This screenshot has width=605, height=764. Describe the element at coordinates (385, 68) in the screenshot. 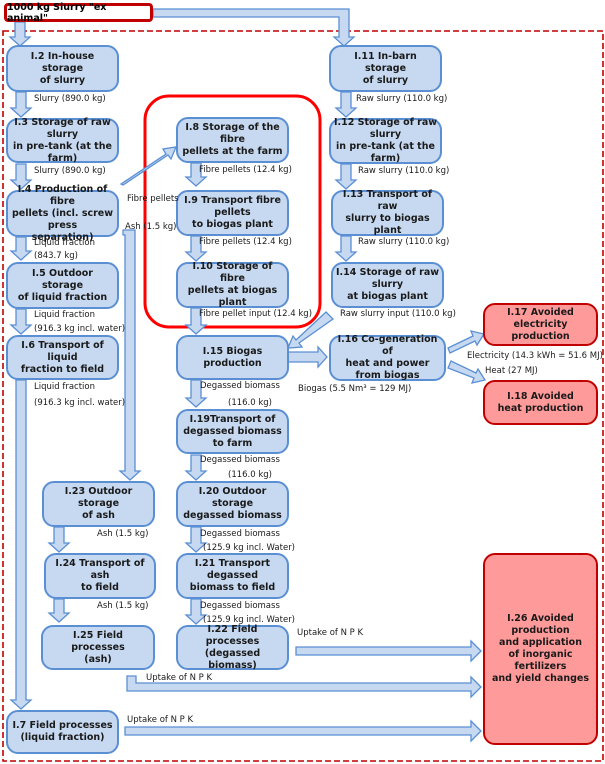

I see `node-1-11-in-barn-storage: I.11 In-barn storage of slurry` at that location.